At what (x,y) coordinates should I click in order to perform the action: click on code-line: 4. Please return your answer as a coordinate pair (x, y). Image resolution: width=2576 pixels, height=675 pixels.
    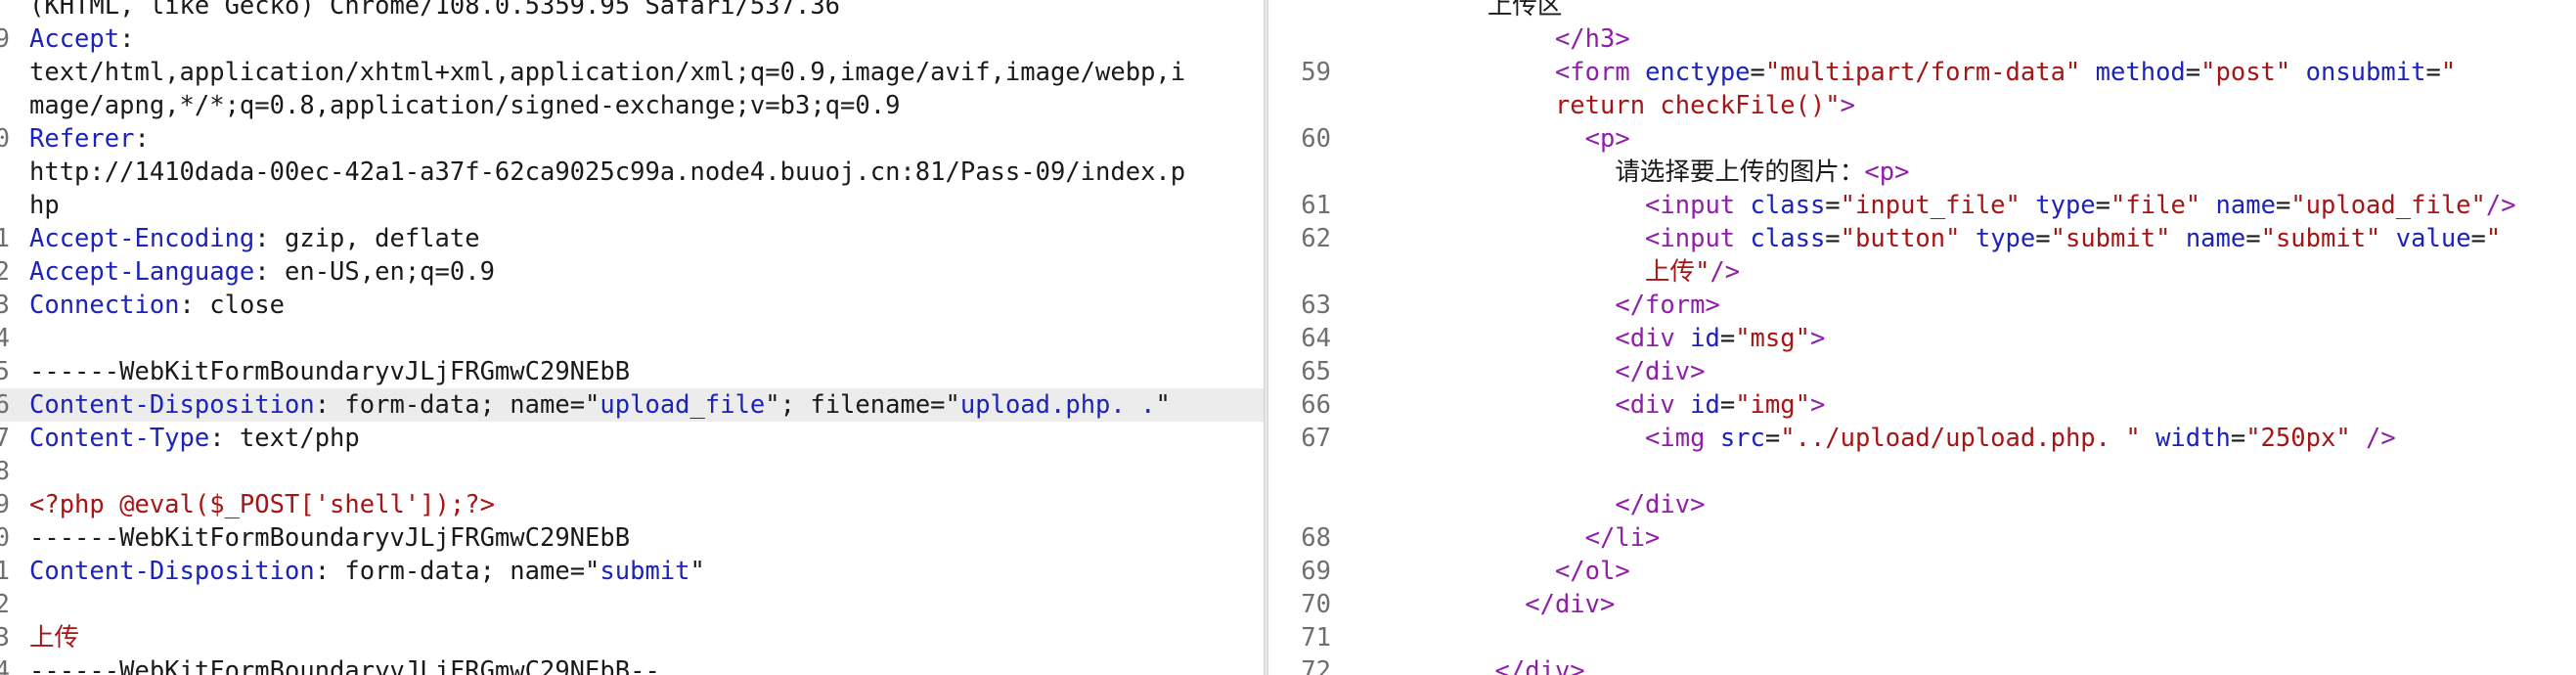
    Looking at the image, I should click on (632, 338).